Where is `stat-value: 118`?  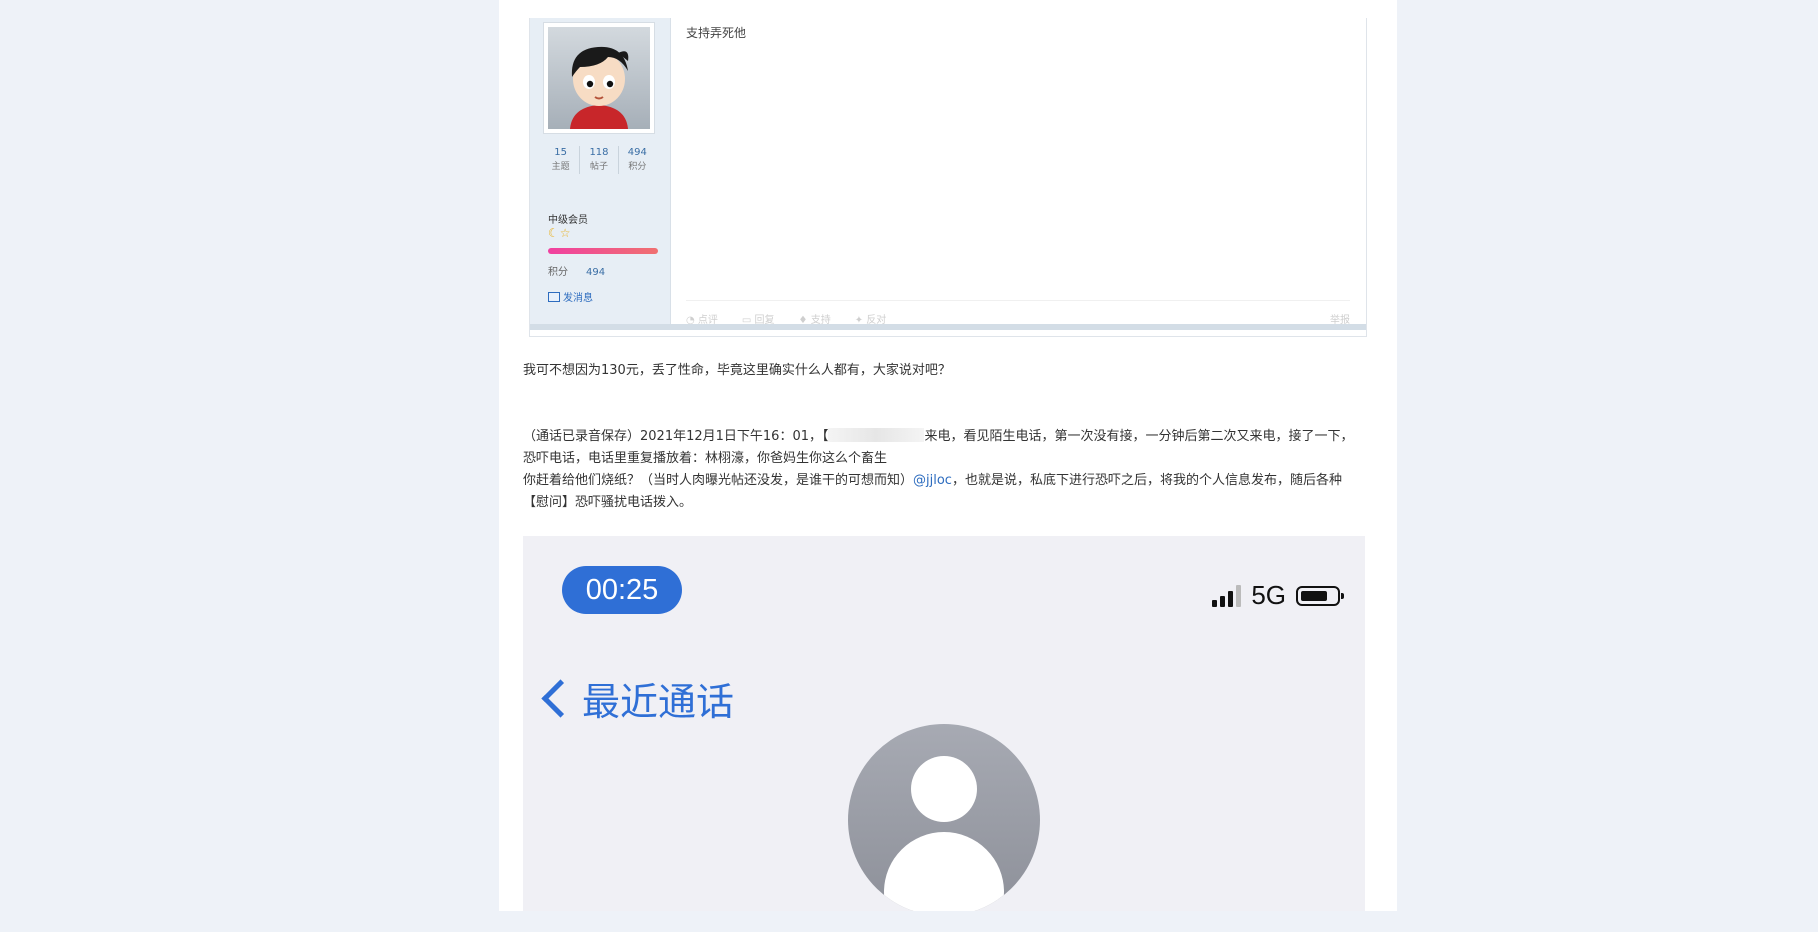
stat-value: 118 is located at coordinates (599, 152).